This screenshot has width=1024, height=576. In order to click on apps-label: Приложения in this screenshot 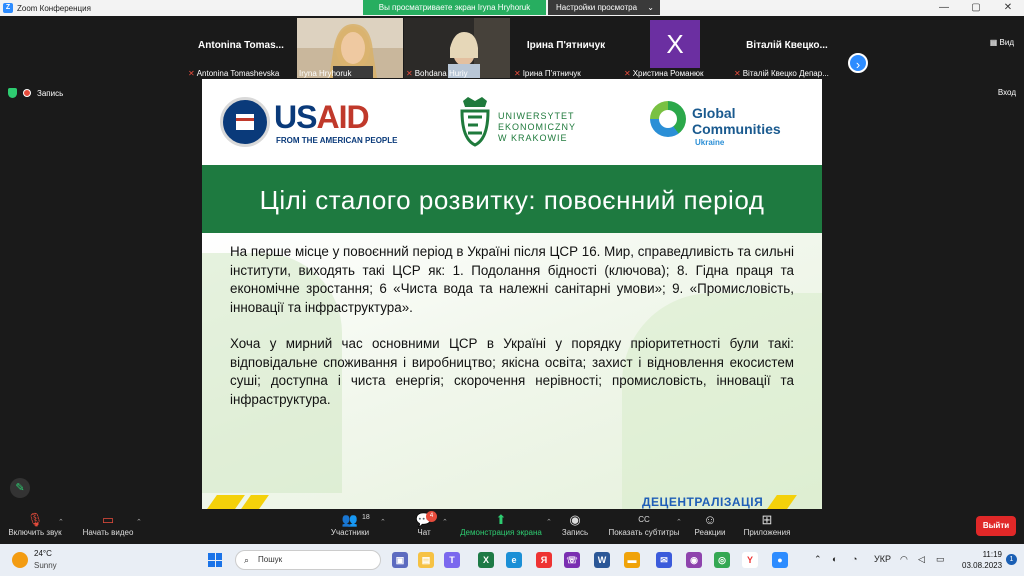, I will do `click(767, 532)`.